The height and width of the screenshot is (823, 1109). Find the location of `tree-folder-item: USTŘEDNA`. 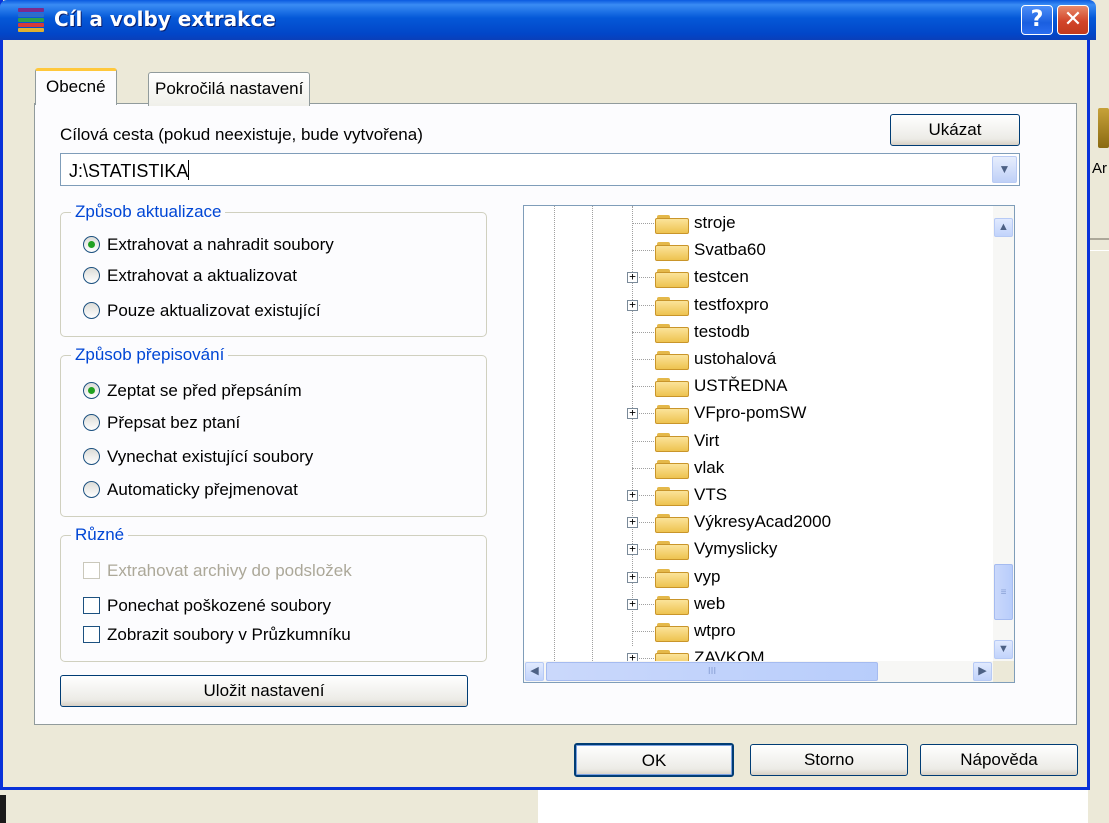

tree-folder-item: USTŘEDNA is located at coordinates (759, 386).